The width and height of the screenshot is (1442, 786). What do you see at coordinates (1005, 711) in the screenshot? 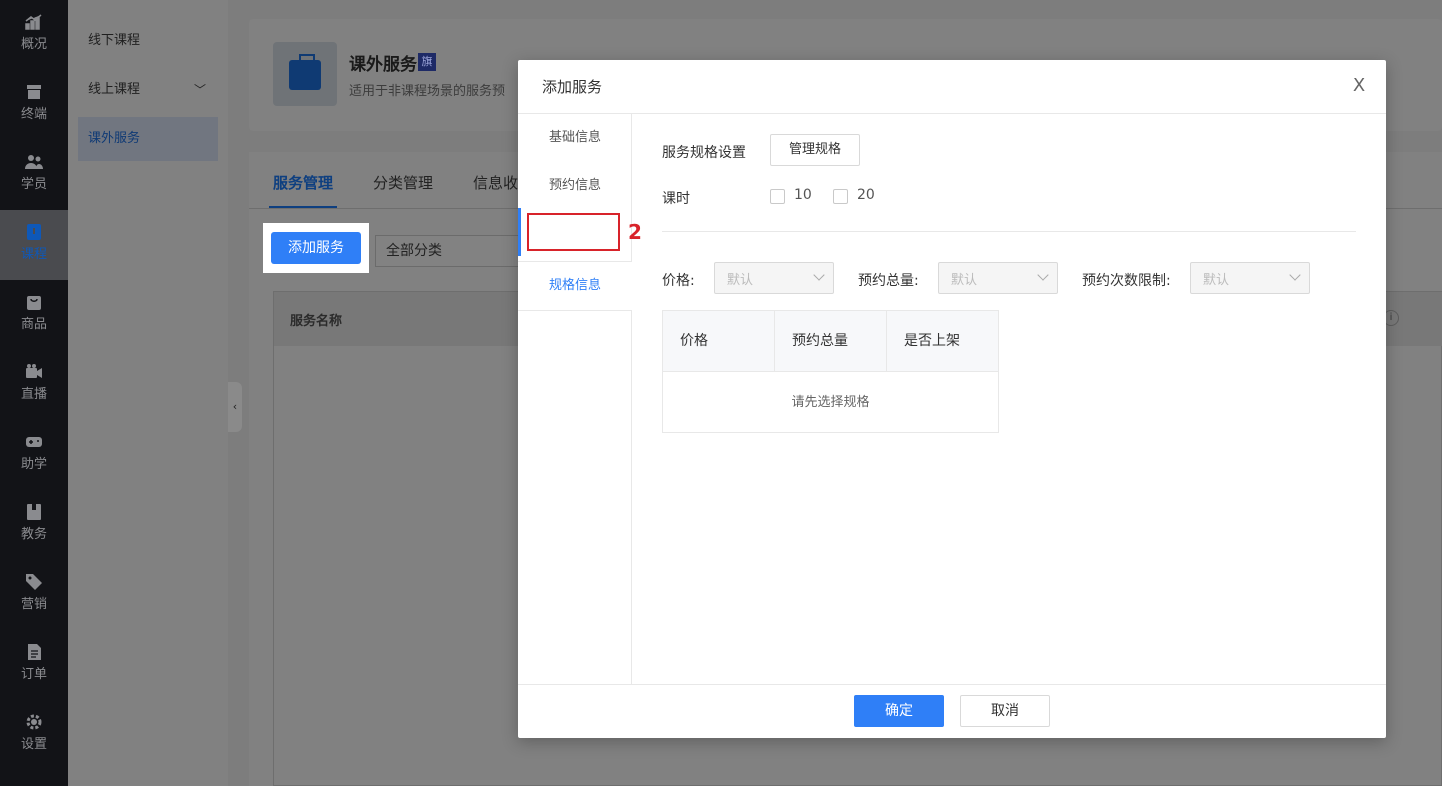
I see `cancel-button: 取消` at bounding box center [1005, 711].